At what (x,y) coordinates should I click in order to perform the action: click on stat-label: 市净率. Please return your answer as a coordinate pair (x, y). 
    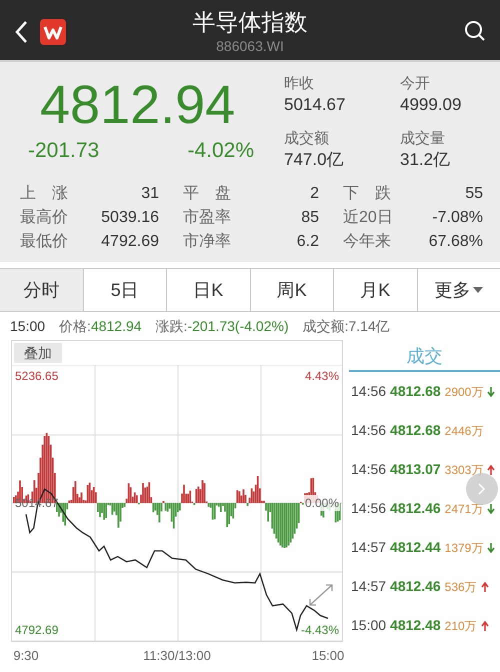
    Looking at the image, I should click on (207, 242).